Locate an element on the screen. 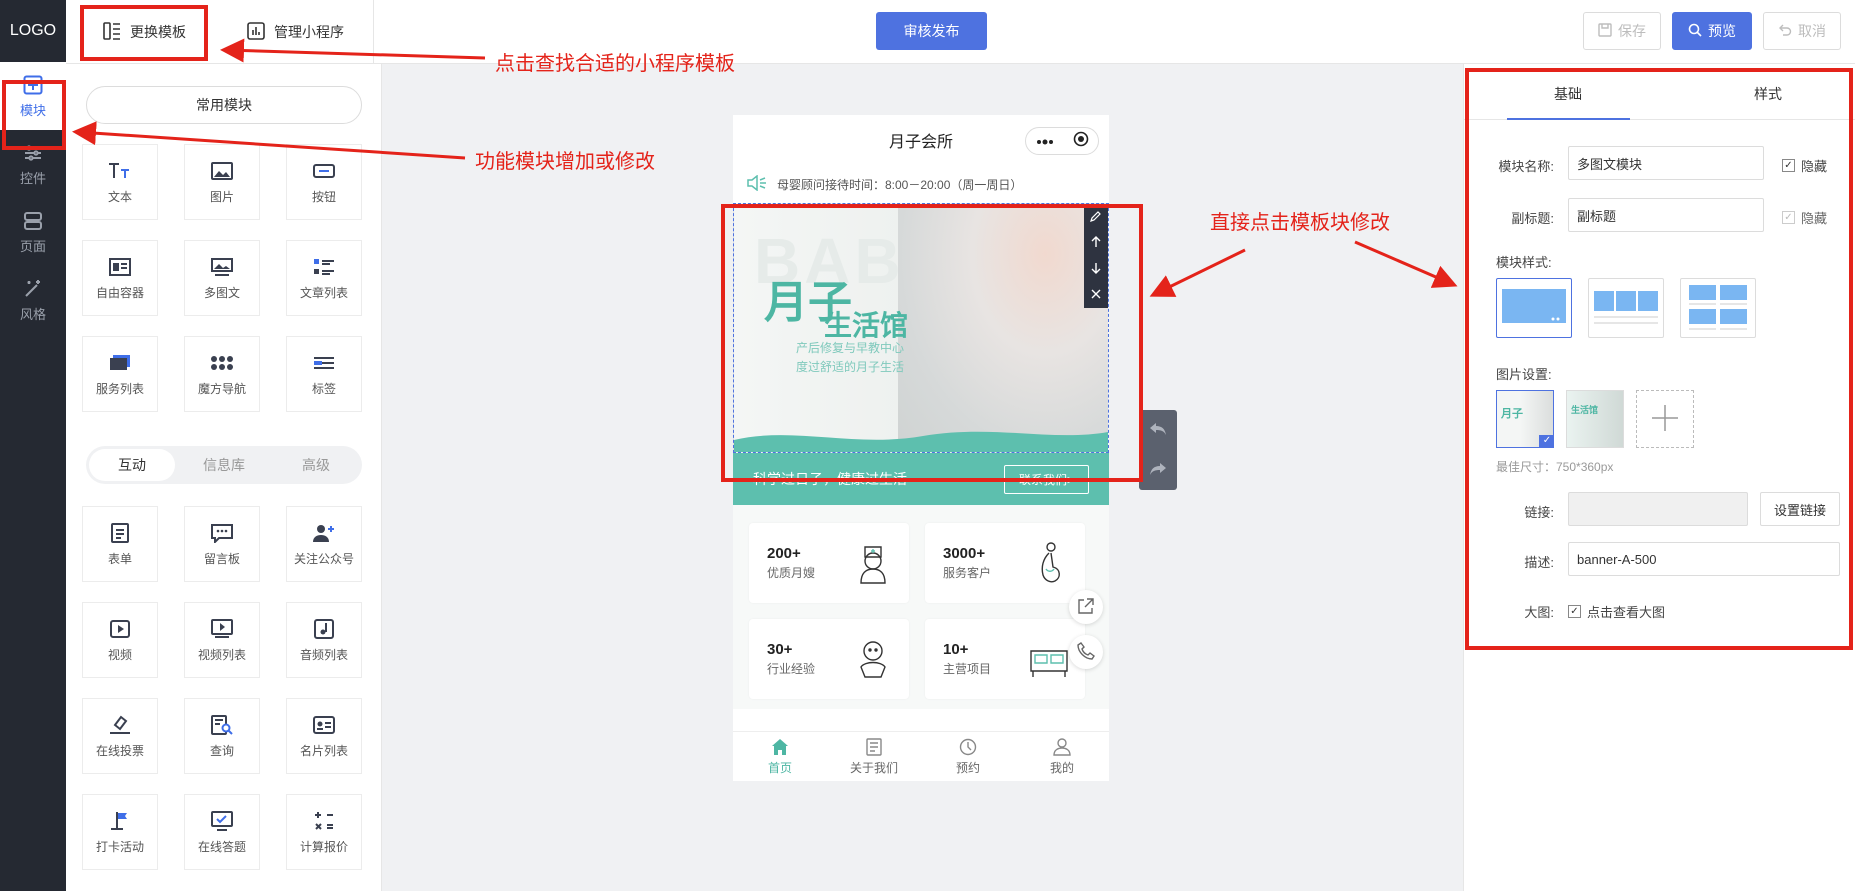 This screenshot has width=1855, height=891. module-card-list: 名片列表 is located at coordinates (324, 736).